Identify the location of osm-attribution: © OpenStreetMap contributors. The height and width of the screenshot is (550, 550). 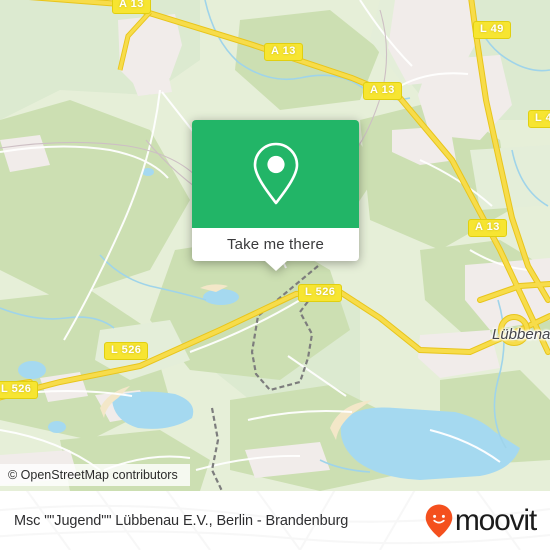
(95, 475).